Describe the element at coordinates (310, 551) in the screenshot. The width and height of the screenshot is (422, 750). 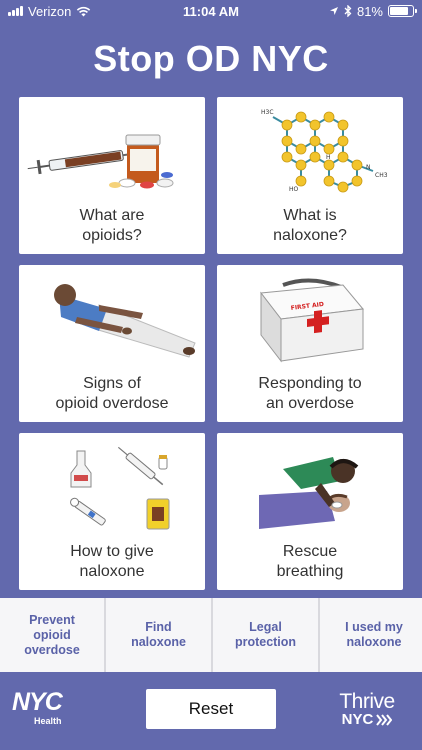
I see `tile-label-line1: Rescue` at that location.